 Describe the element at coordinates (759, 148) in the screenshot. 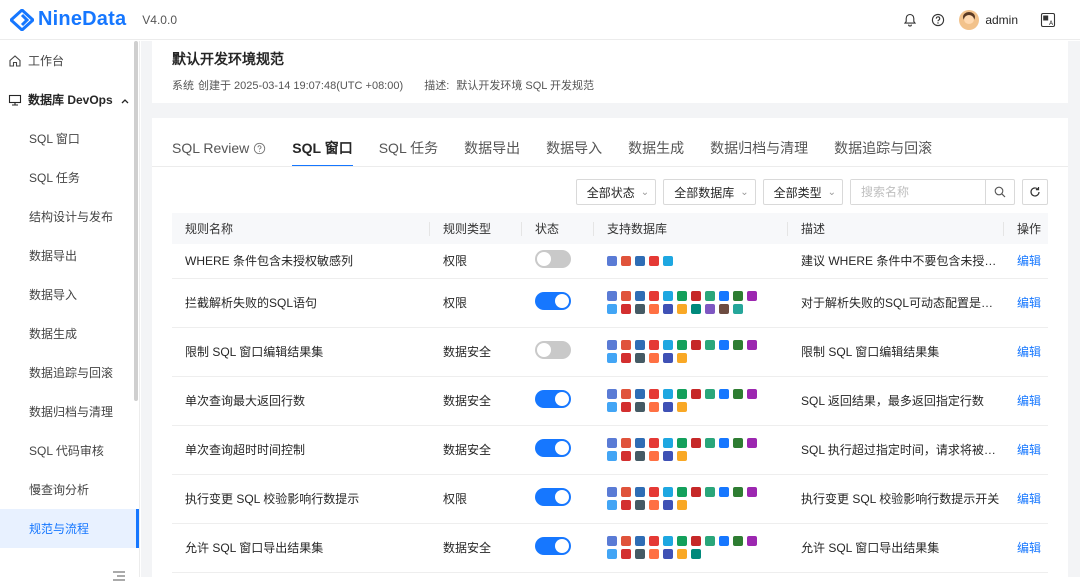

I see `tab: 数据归档与清理` at that location.